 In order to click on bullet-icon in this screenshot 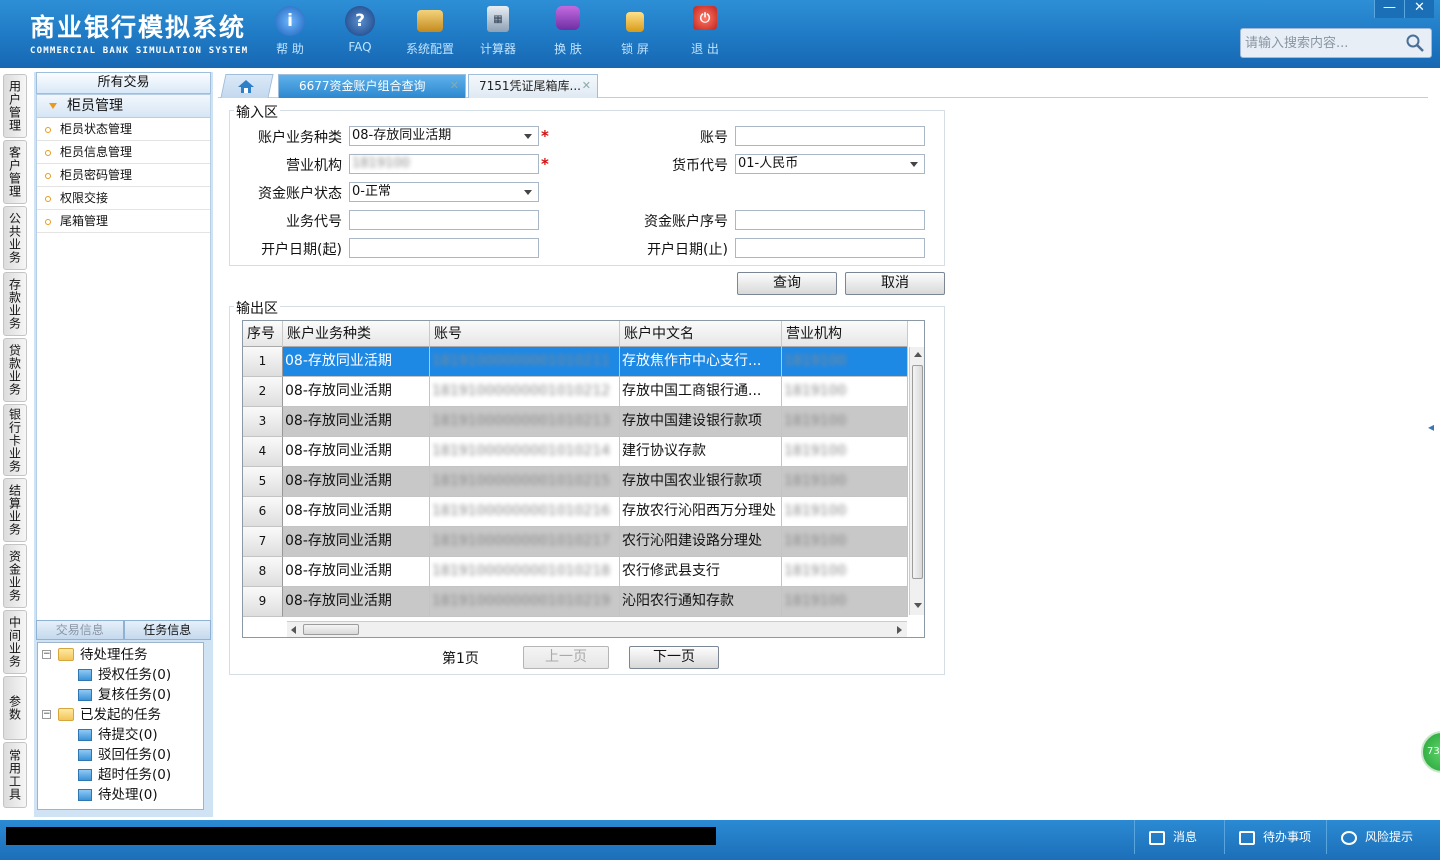, I will do `click(48, 152)`.